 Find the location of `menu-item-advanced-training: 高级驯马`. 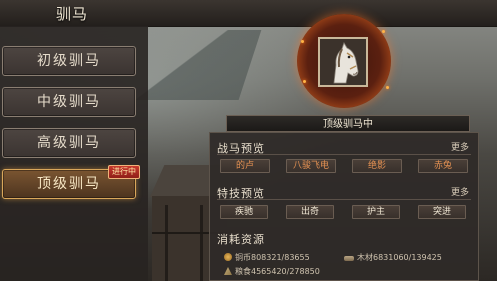

menu-item-advanced-training: 高级驯马 is located at coordinates (69, 143).